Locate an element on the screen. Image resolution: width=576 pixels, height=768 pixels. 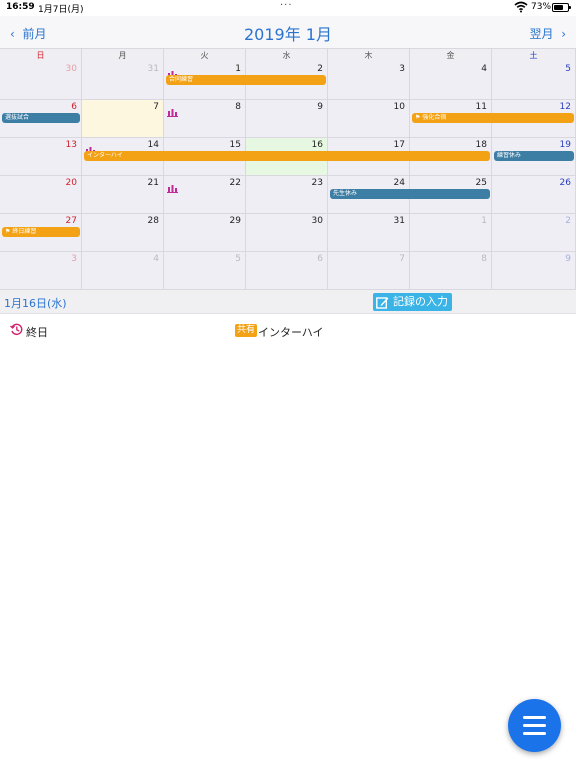
event-name: インターハイ is located at coordinates (291, 332).